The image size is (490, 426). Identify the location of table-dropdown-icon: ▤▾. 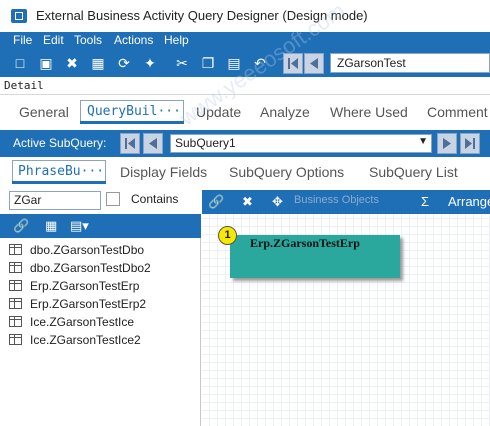
(79, 226).